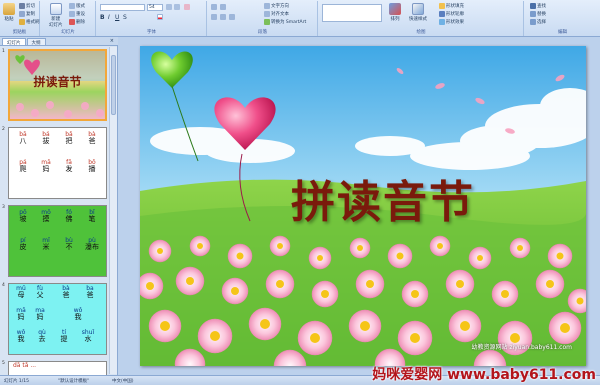 Image resolution: width=600 pixels, height=385 pixels. Describe the element at coordinates (122, 7) in the screenshot. I see `font-name-field` at that location.